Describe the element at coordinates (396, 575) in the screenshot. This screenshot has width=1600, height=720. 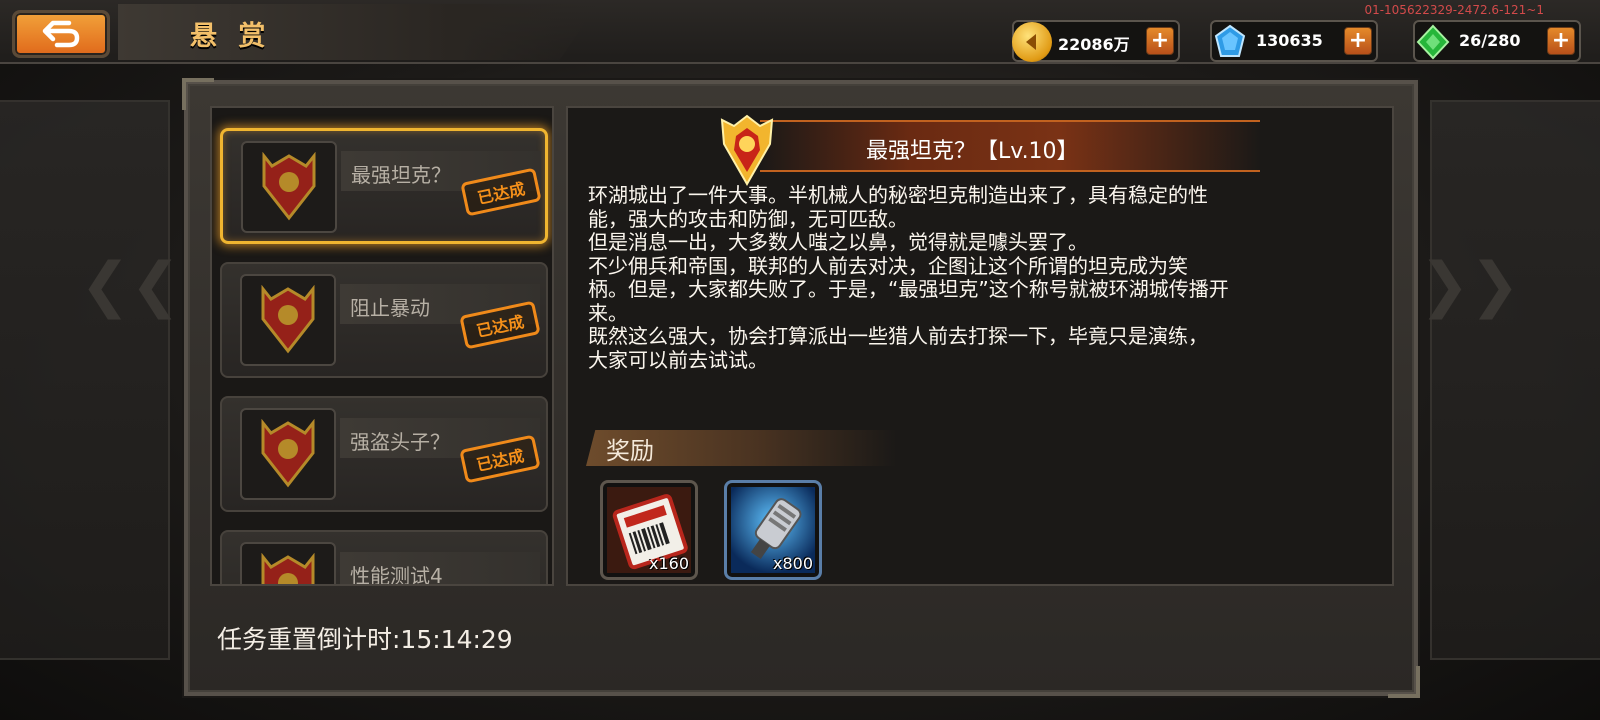
I see `mission-name: 性能测试4` at that location.